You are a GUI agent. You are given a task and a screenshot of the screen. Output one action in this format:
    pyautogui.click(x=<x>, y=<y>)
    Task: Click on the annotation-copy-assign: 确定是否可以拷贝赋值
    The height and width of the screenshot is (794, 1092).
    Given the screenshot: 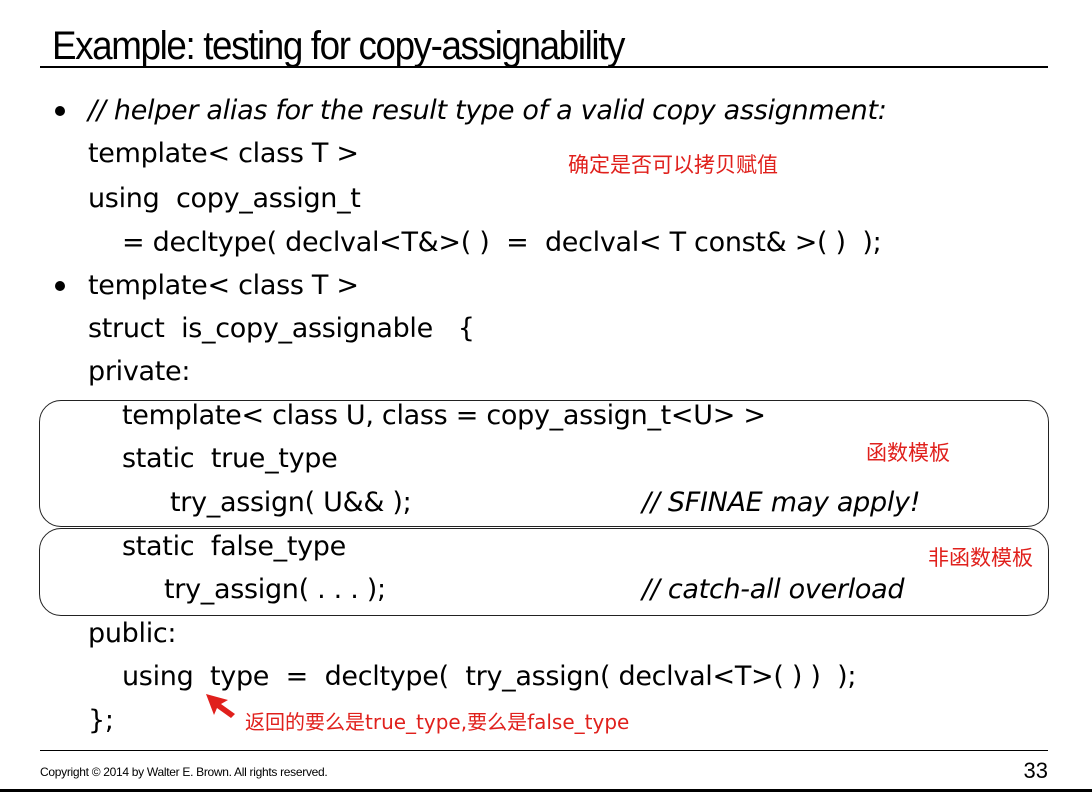 What is the action you would take?
    pyautogui.click(x=673, y=165)
    